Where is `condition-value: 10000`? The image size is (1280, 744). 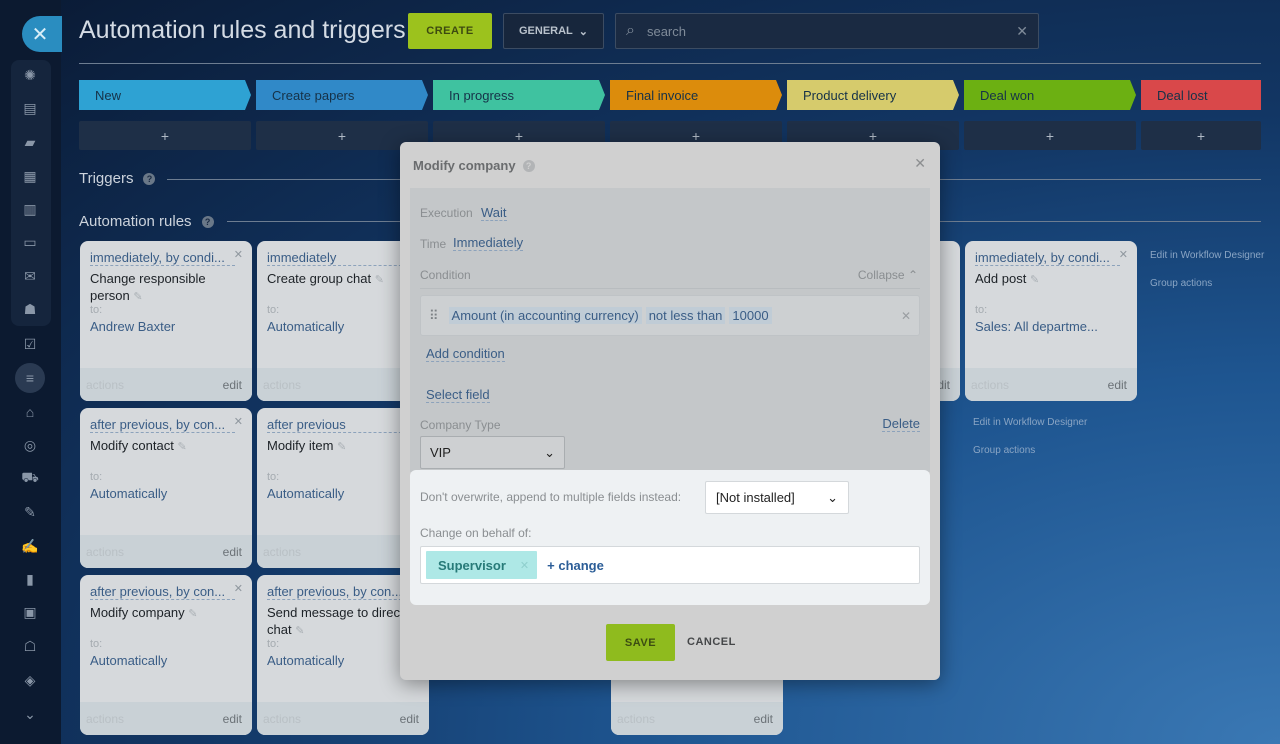 condition-value: 10000 is located at coordinates (750, 315).